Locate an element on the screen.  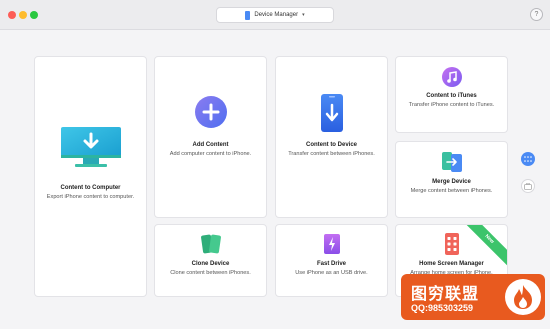
card-title: Home Screen Manager is located at coordinates (451, 264).